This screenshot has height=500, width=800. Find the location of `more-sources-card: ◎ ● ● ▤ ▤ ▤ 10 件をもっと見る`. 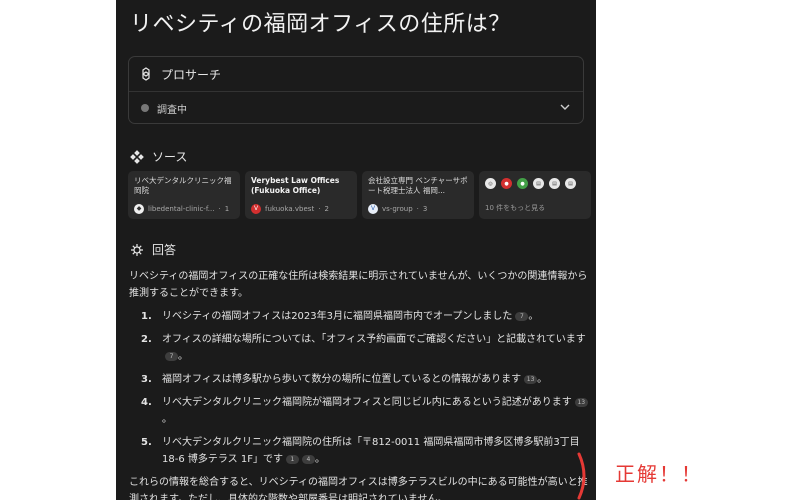

more-sources-card: ◎ ● ● ▤ ▤ ▤ 10 件をもっと見る is located at coordinates (535, 195).